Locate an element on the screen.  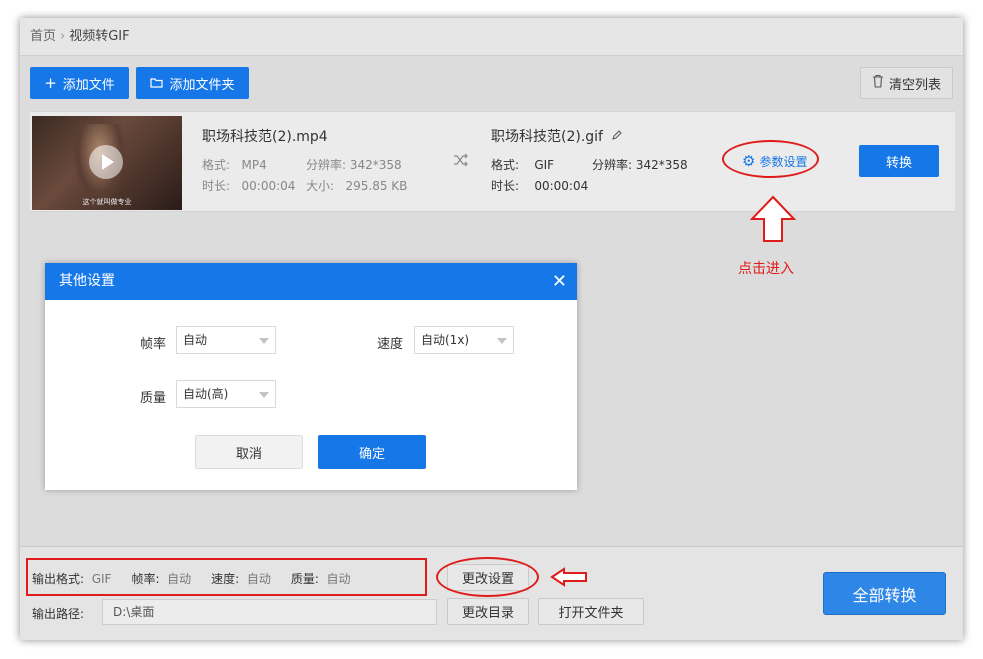
dialog-title: 其他设置 is located at coordinates (87, 281).